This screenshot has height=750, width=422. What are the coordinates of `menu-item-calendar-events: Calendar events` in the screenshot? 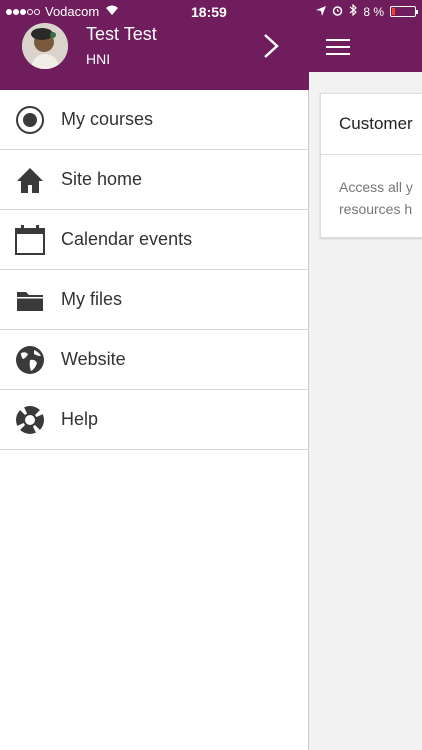 It's located at (154, 240).